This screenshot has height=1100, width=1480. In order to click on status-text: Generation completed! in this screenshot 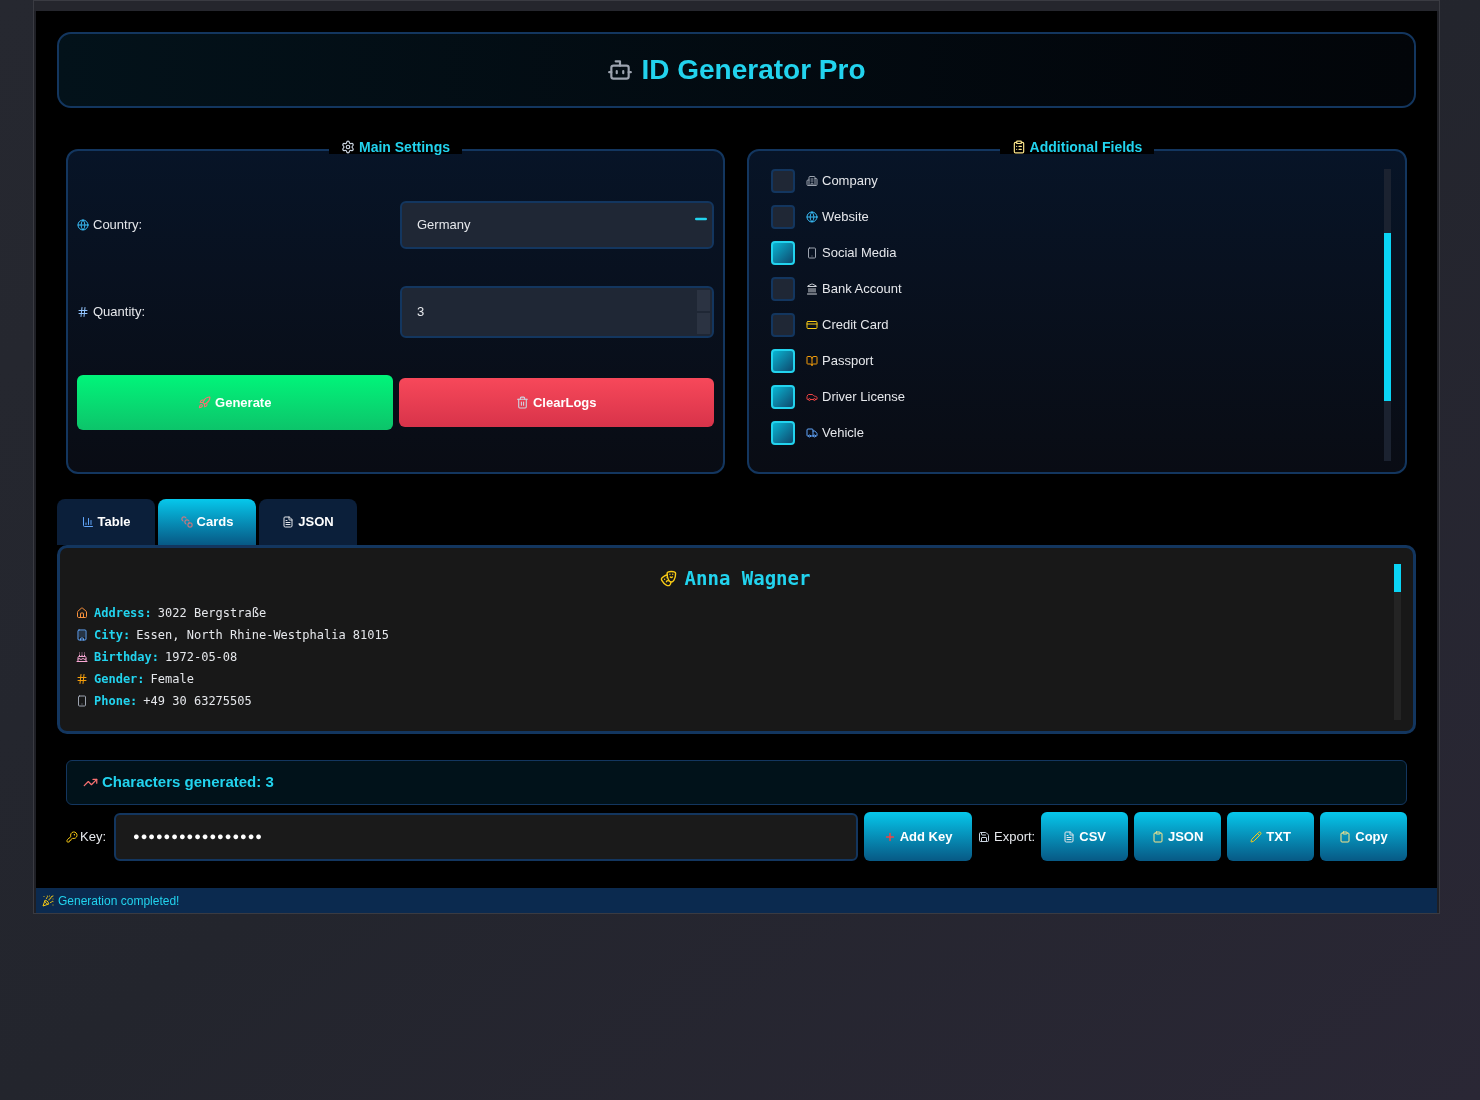, I will do `click(119, 901)`.